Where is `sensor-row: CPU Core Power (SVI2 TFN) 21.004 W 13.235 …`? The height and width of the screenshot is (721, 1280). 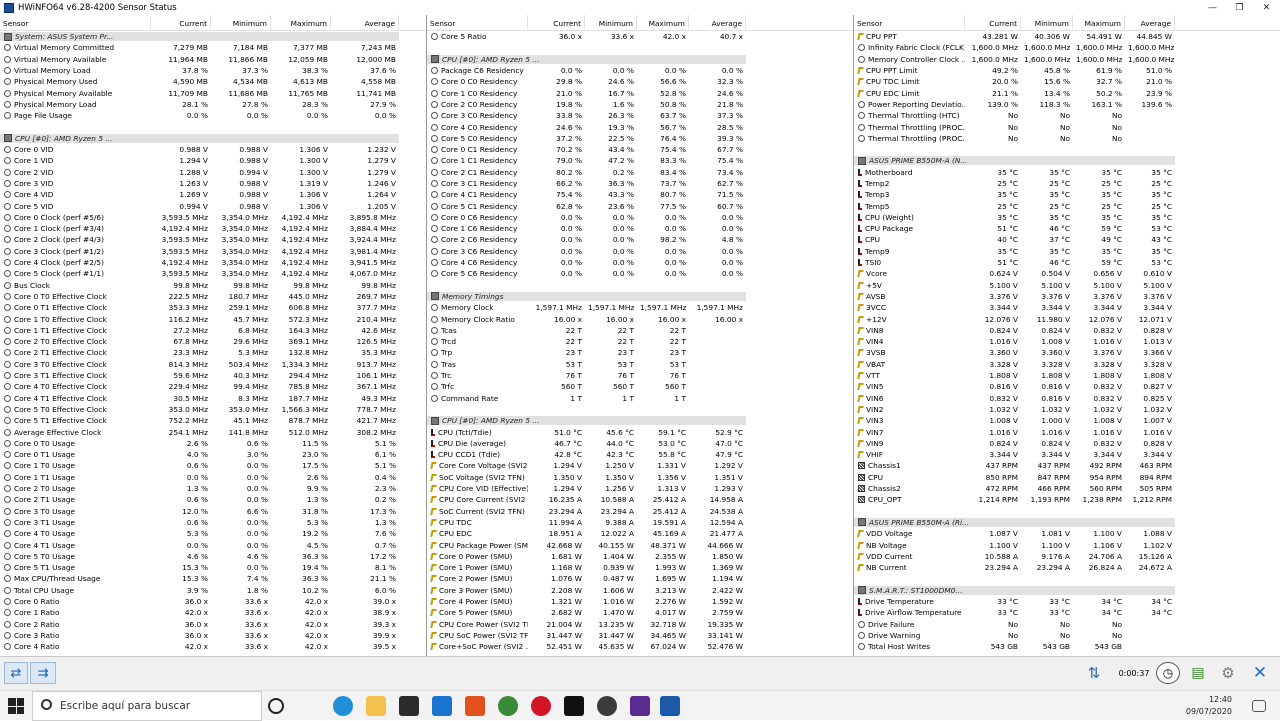 sensor-row: CPU Core Power (SVI2 TFN) 21.004 W 13.235 … is located at coordinates (640, 623).